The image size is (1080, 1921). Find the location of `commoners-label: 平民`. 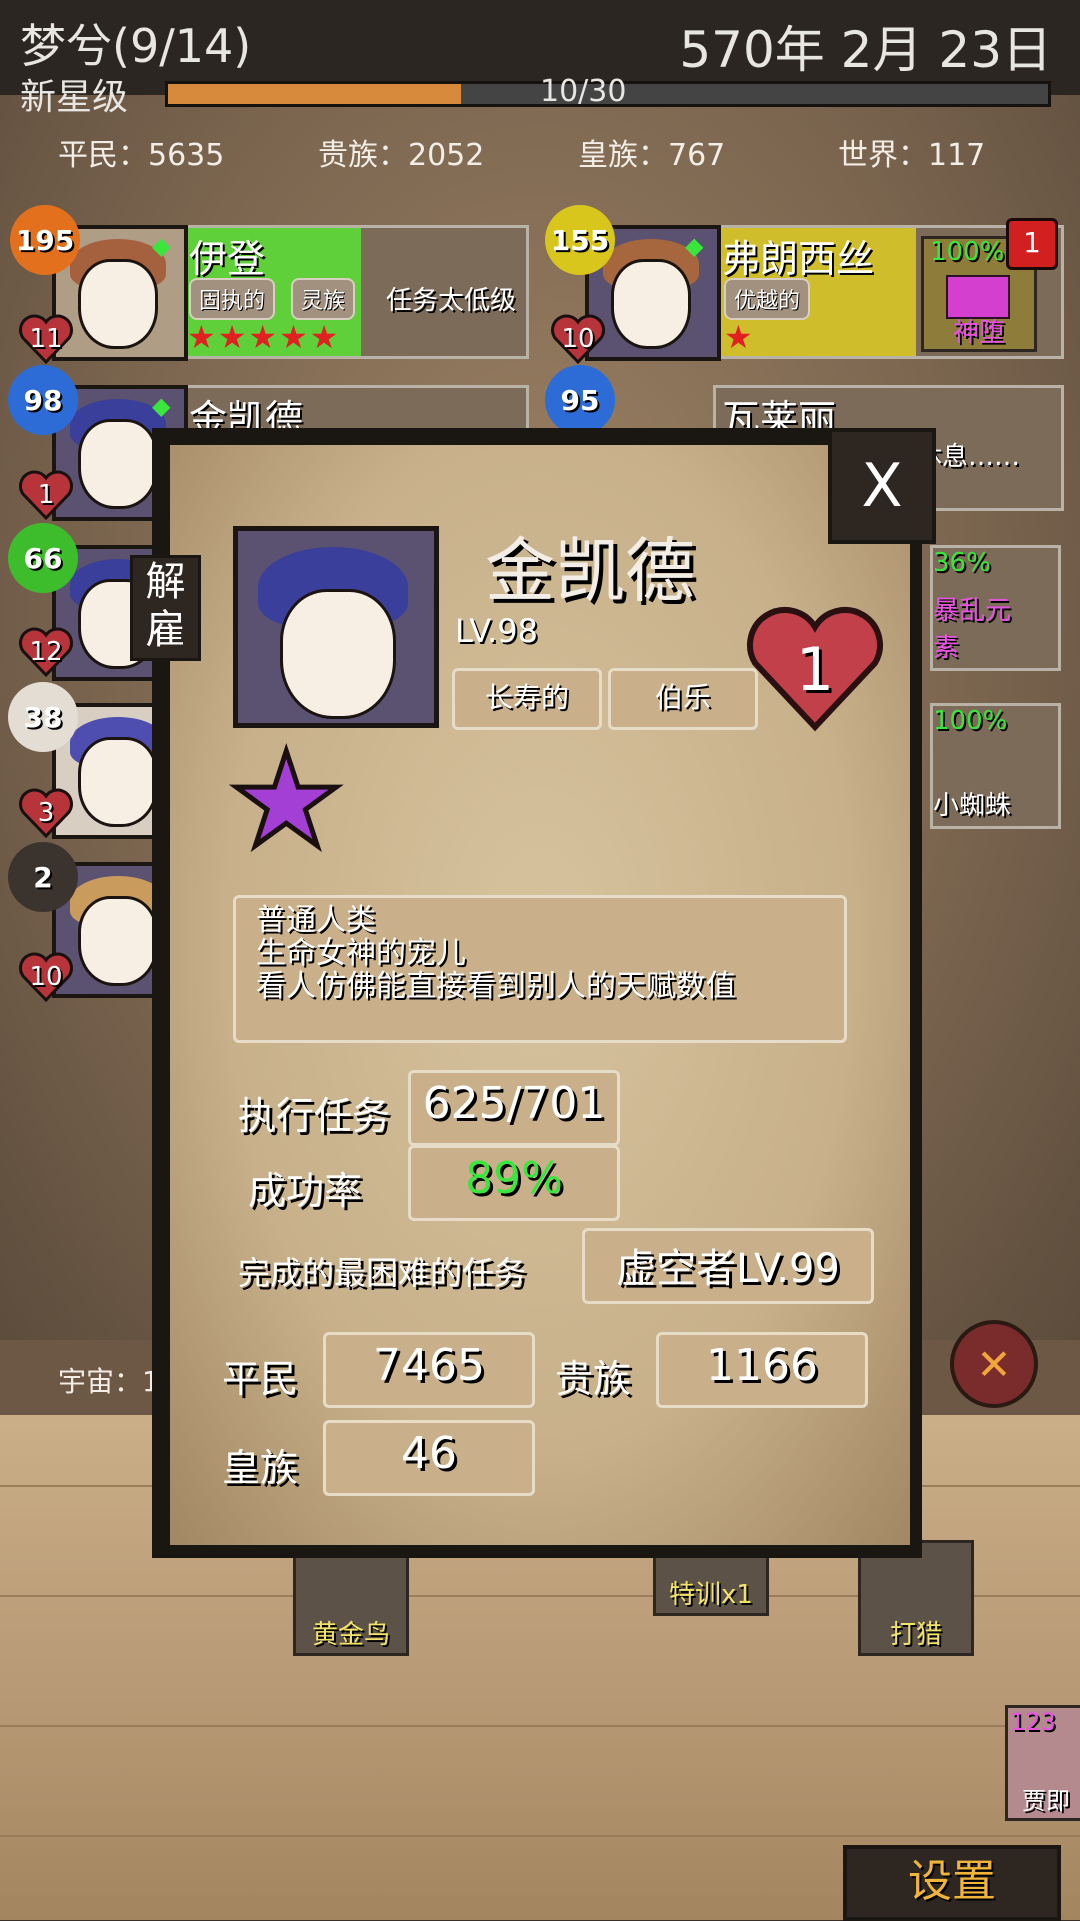

commoners-label: 平民 is located at coordinates (260, 1379).